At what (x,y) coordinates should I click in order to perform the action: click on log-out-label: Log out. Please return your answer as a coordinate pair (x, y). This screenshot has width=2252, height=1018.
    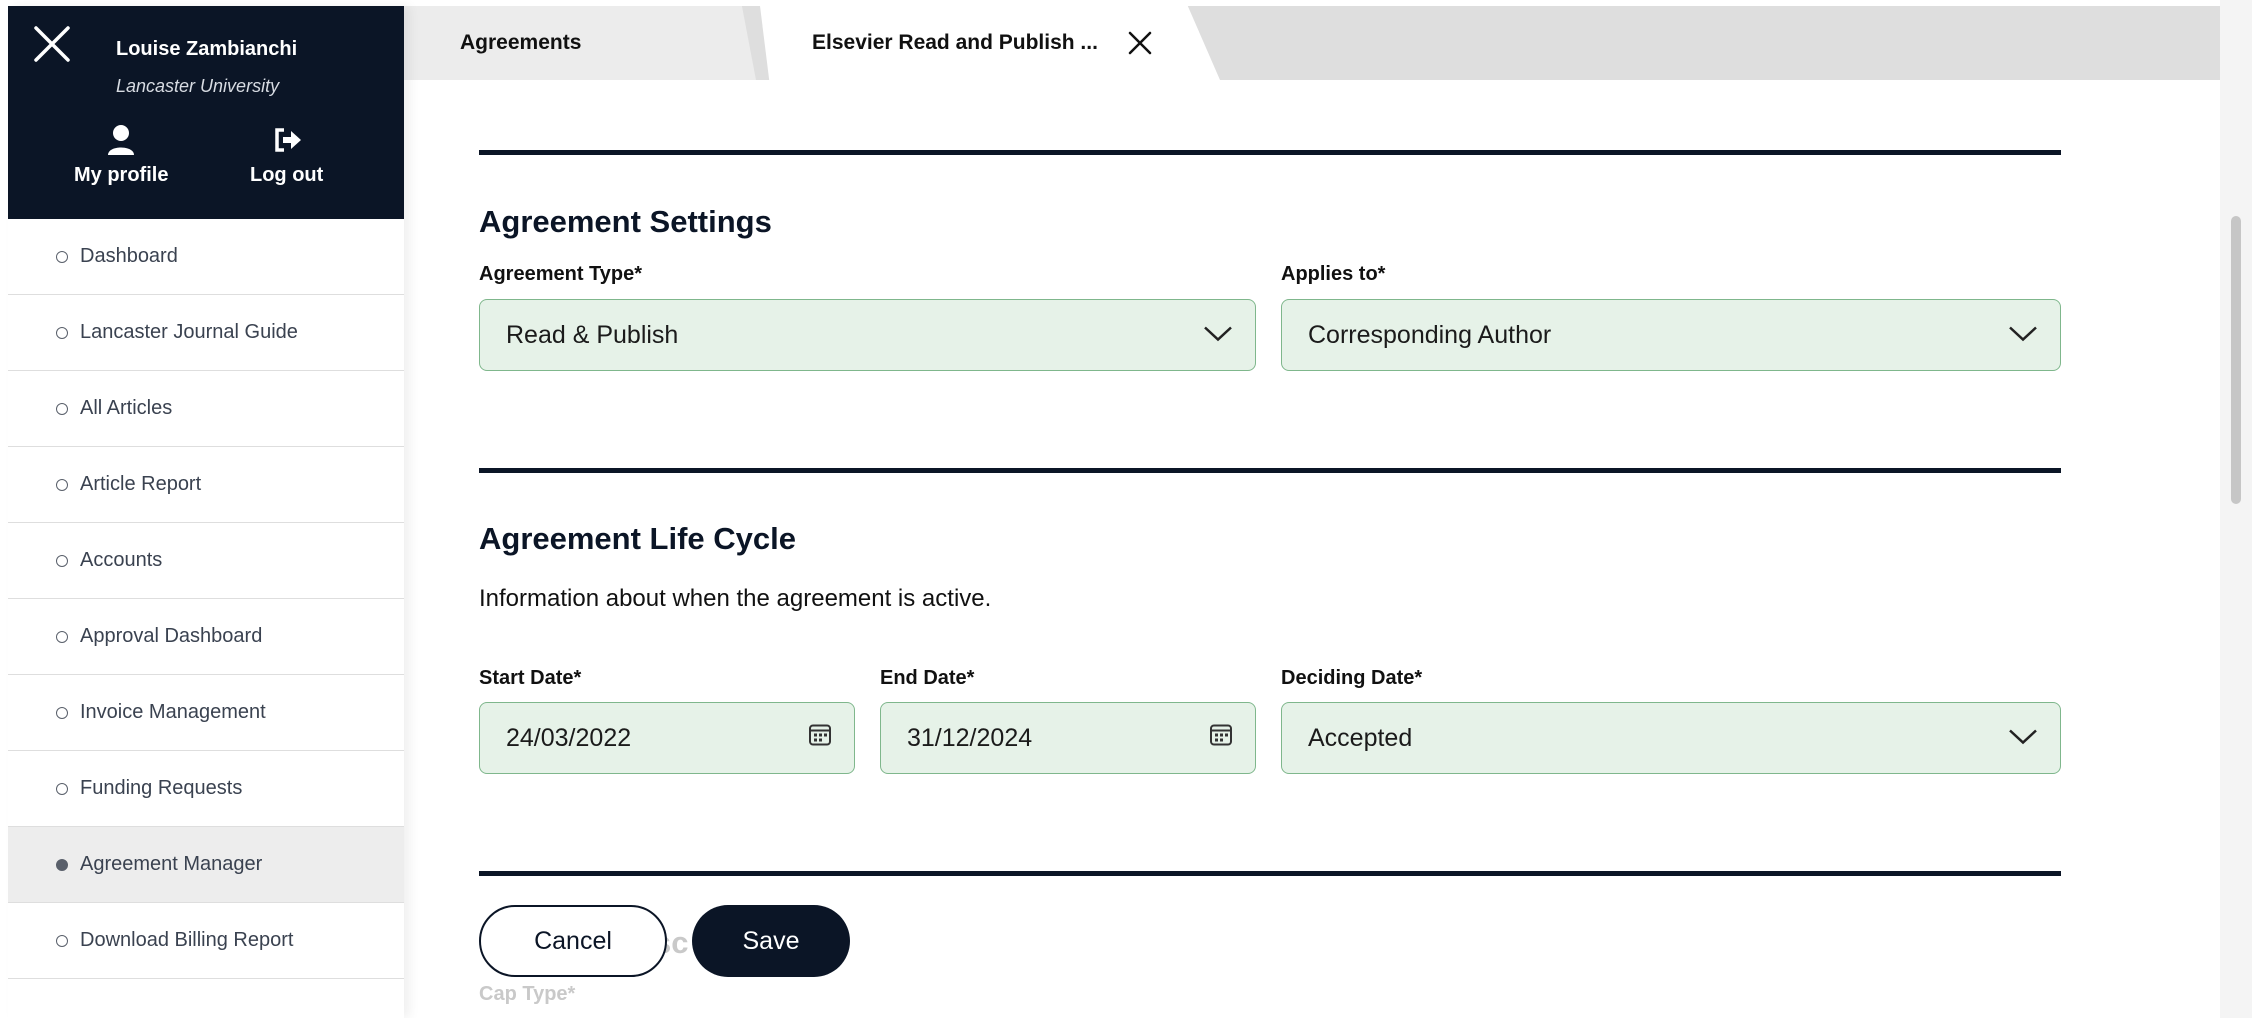
    Looking at the image, I should click on (287, 175).